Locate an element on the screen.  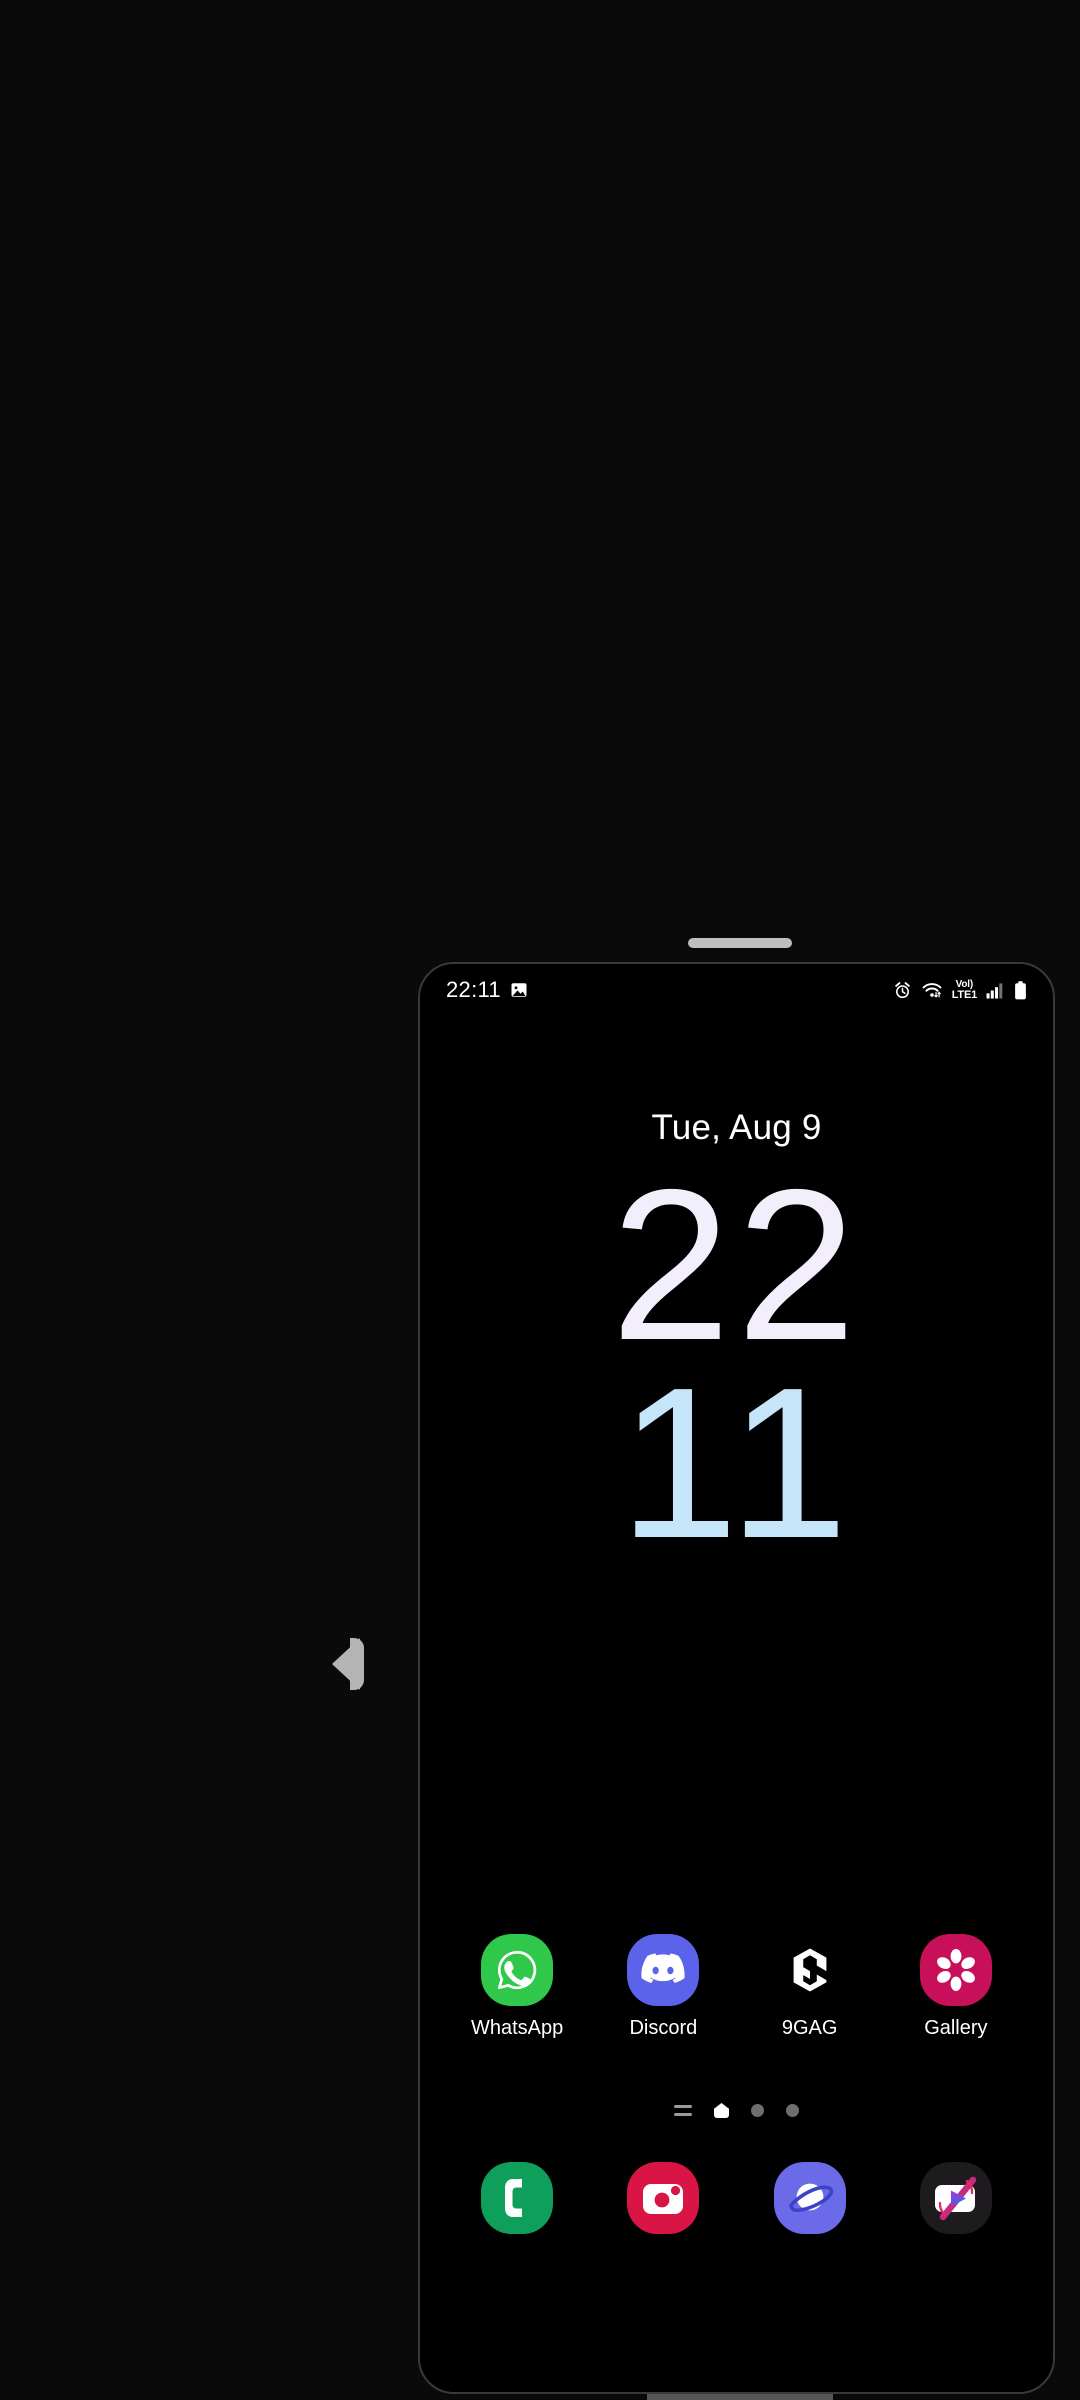
app-gallery: Gallery is located at coordinates (956, 1987).